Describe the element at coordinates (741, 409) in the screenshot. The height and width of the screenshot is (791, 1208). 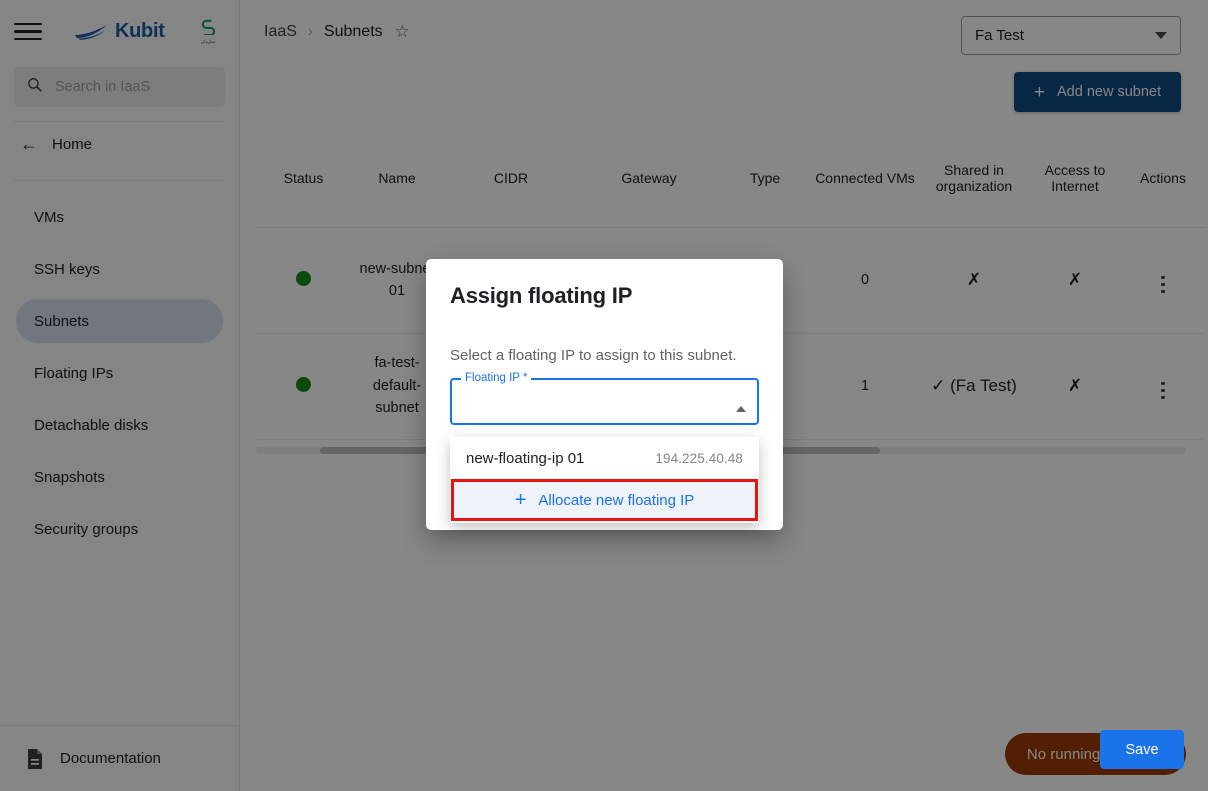
I see `chevron-up-icon` at that location.